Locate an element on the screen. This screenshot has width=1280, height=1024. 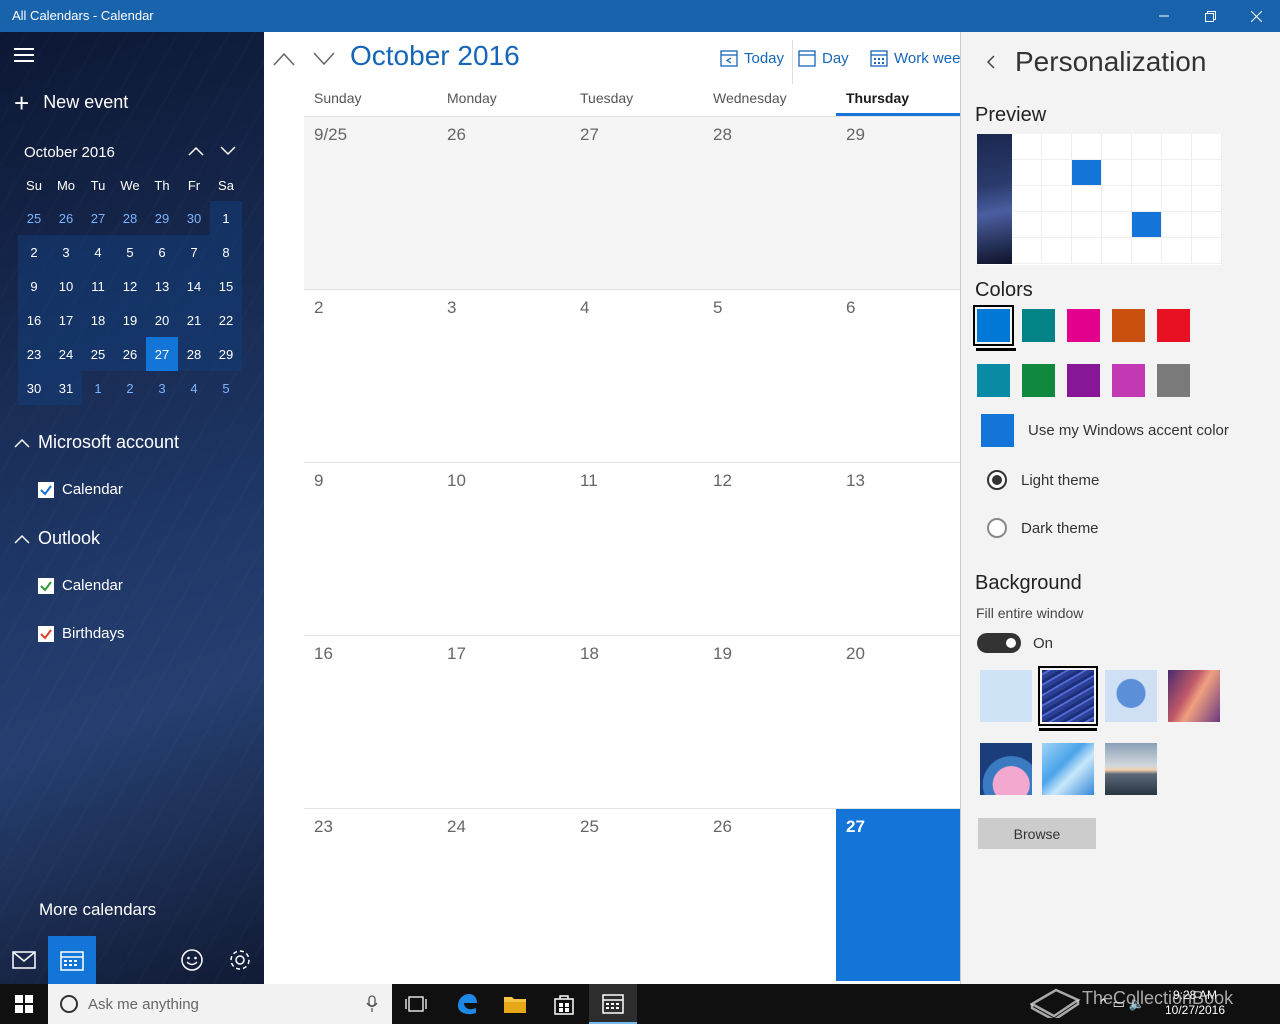
microphone-icon is located at coordinates (372, 1004).